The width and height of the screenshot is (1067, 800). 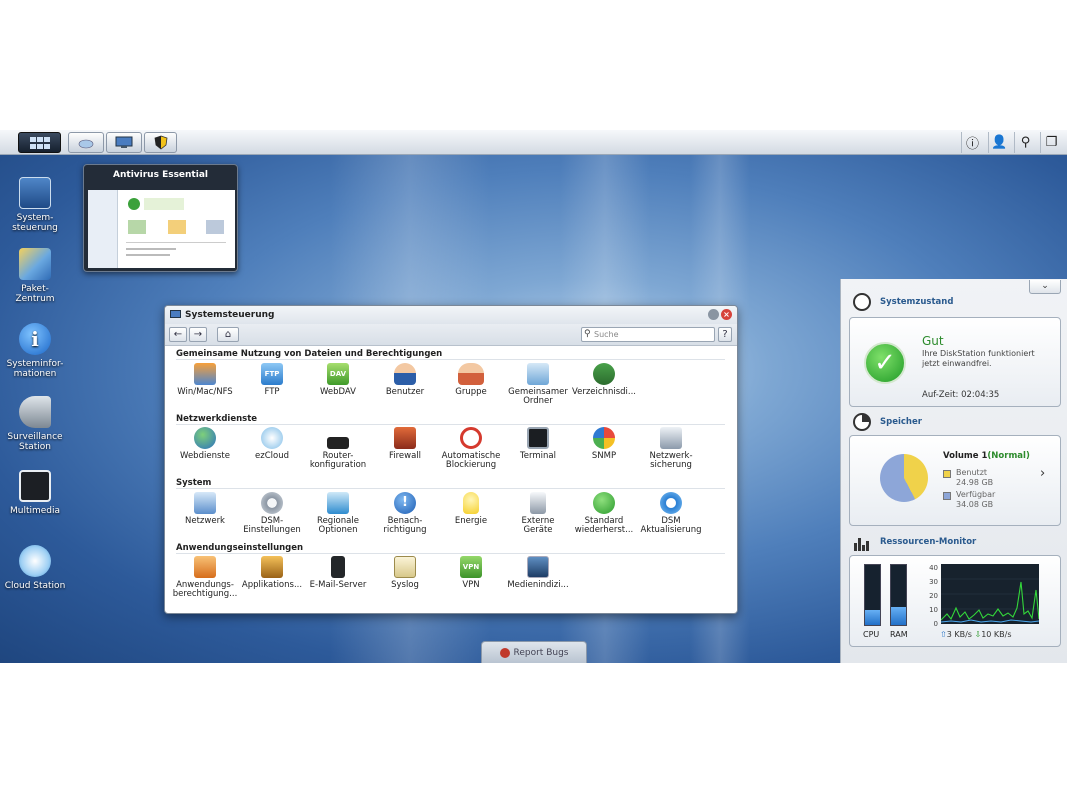 I want to click on grid-icon, so click(x=39, y=142).